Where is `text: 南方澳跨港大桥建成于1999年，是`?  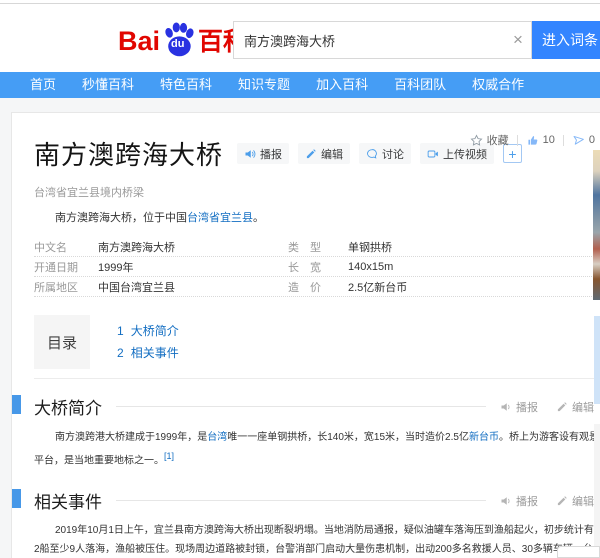
text: 南方澳跨港大桥建成于1999年，是 is located at coordinates (131, 437).